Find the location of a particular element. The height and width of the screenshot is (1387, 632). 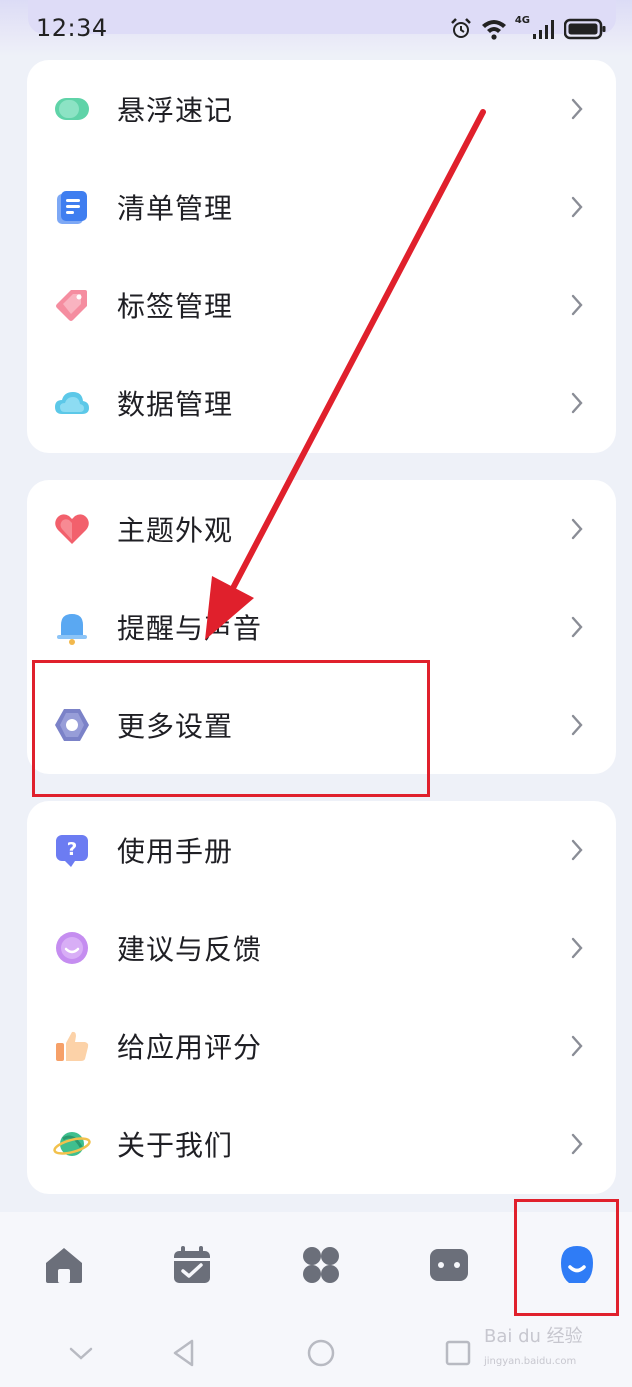

menu-item-label: 主题外观 is located at coordinates (175, 530).